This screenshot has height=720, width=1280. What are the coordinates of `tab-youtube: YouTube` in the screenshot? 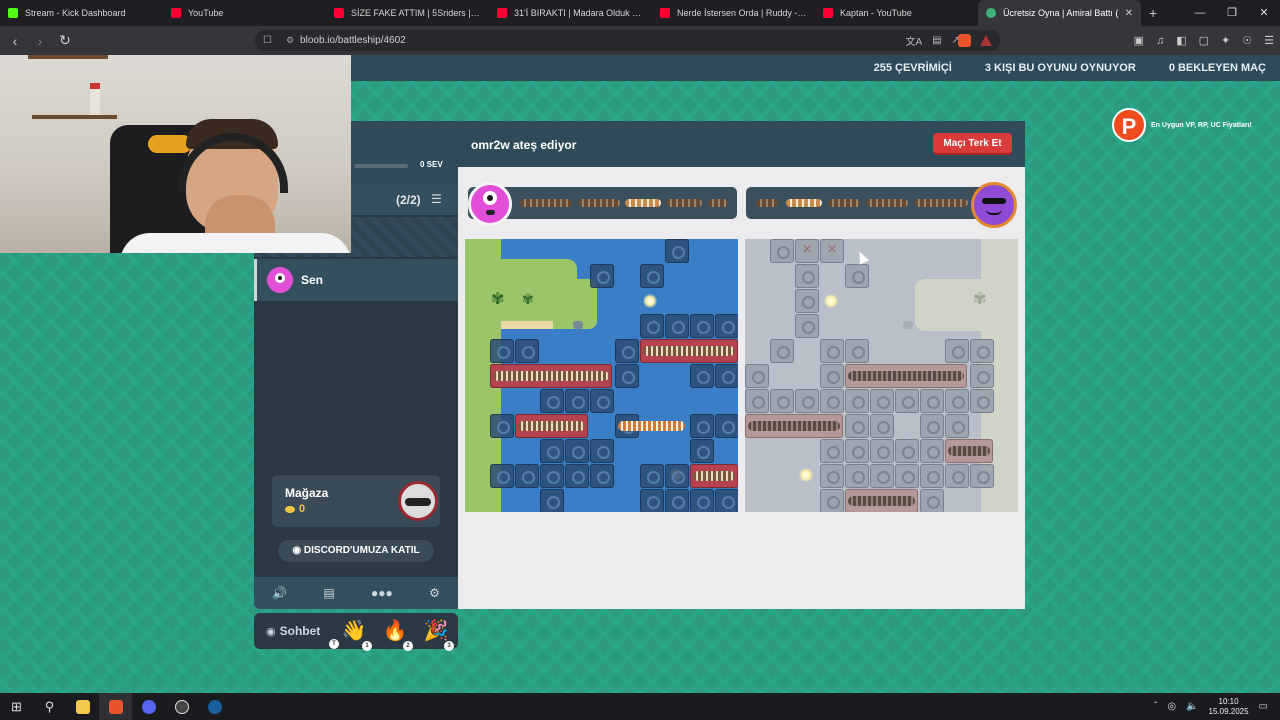 It's located at (244, 13).